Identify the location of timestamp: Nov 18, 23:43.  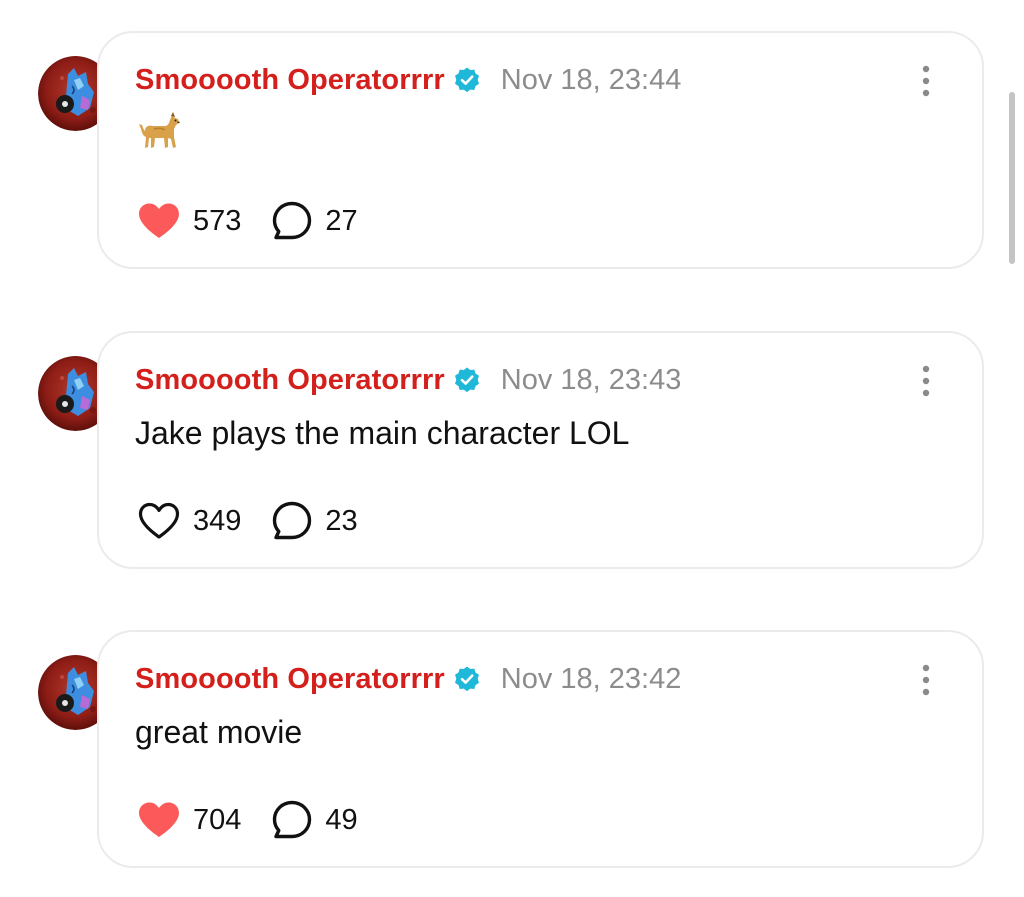
(591, 379).